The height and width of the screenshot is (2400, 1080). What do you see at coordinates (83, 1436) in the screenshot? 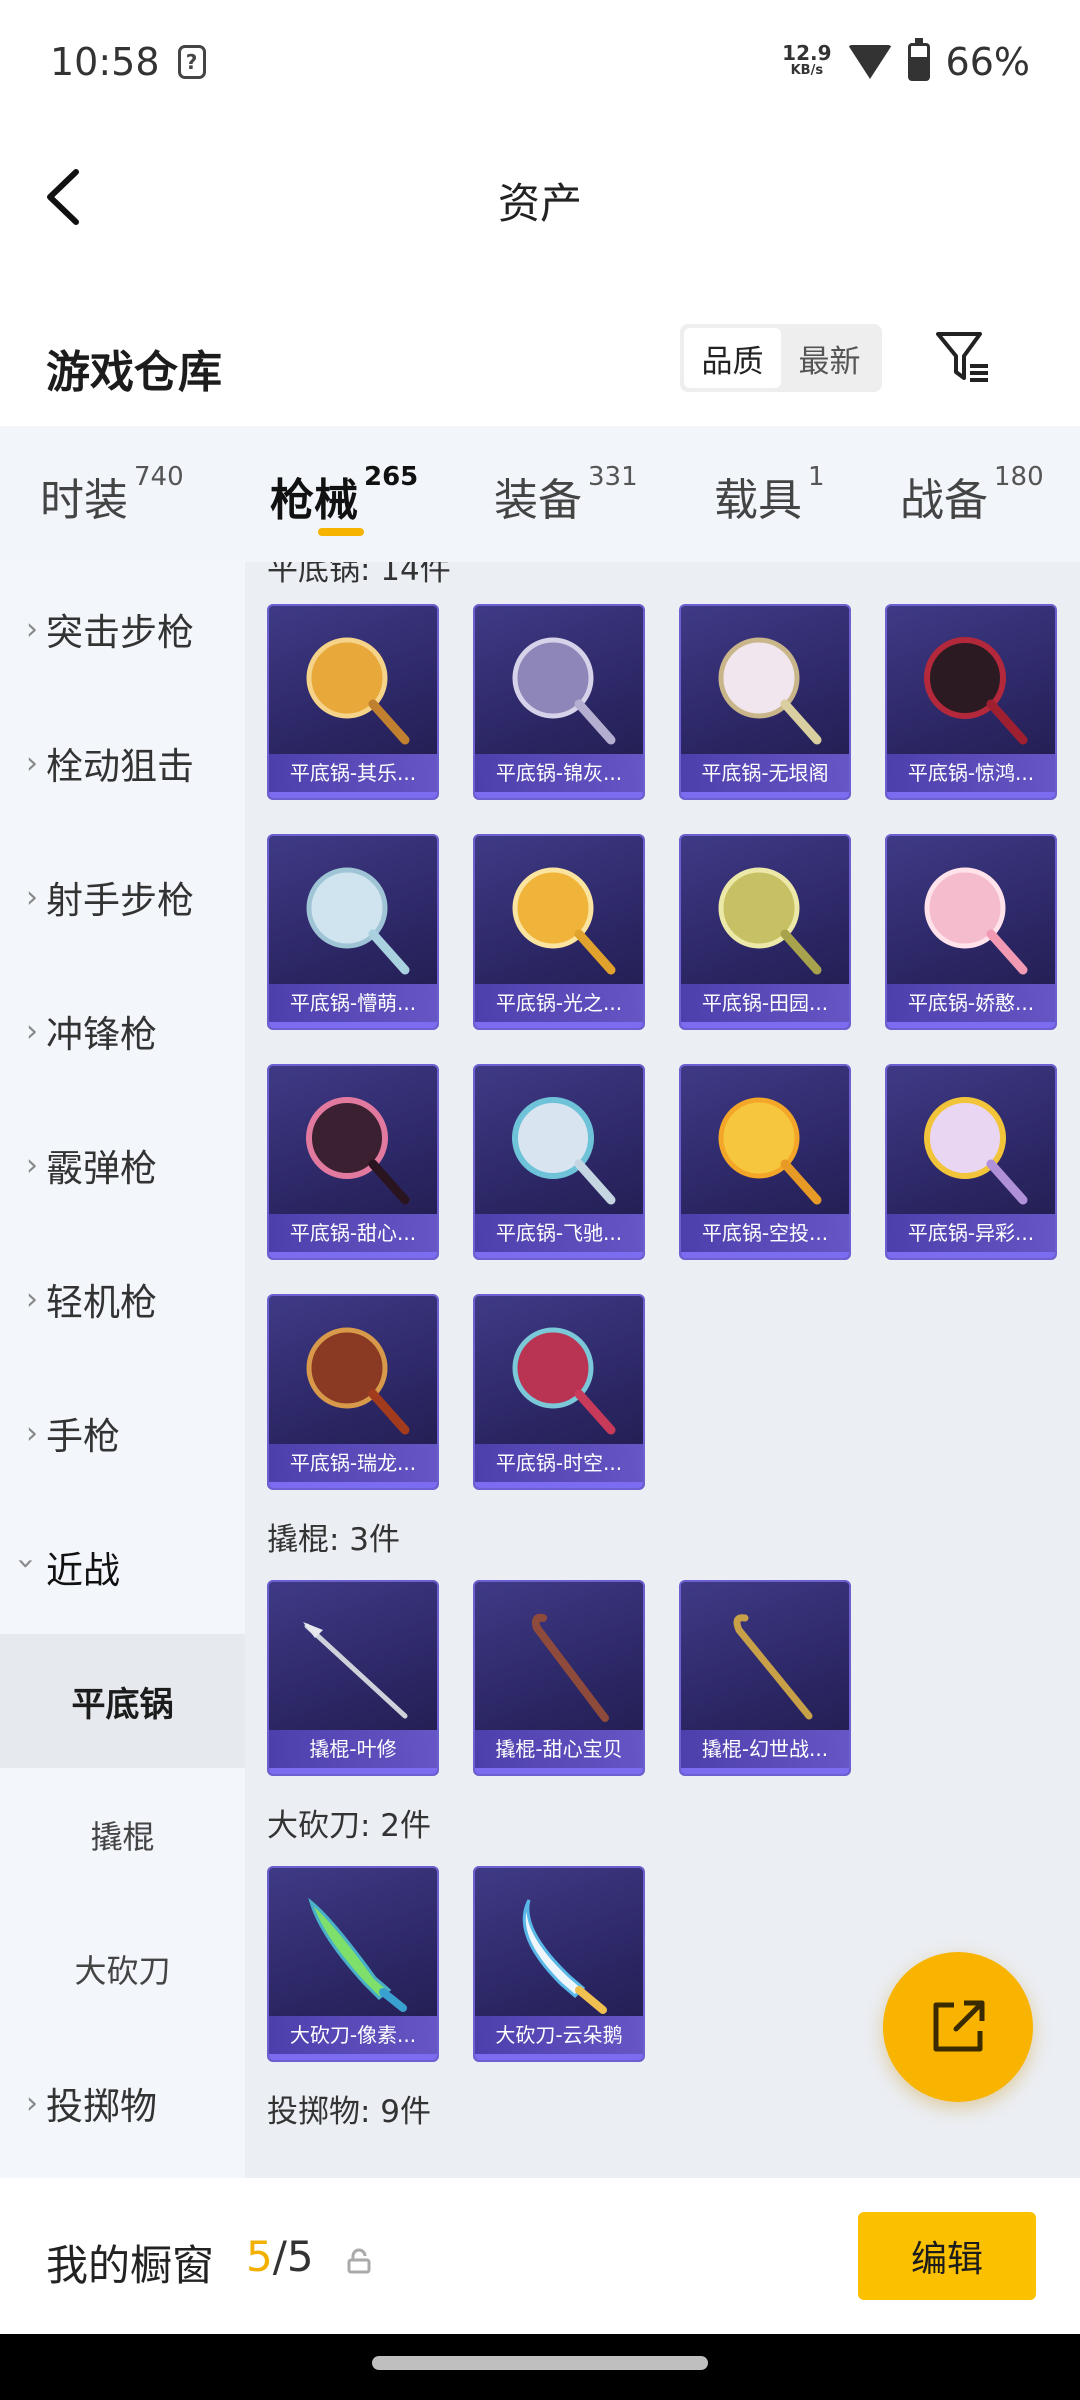
I see `sidebar-item-label: 手枪` at bounding box center [83, 1436].